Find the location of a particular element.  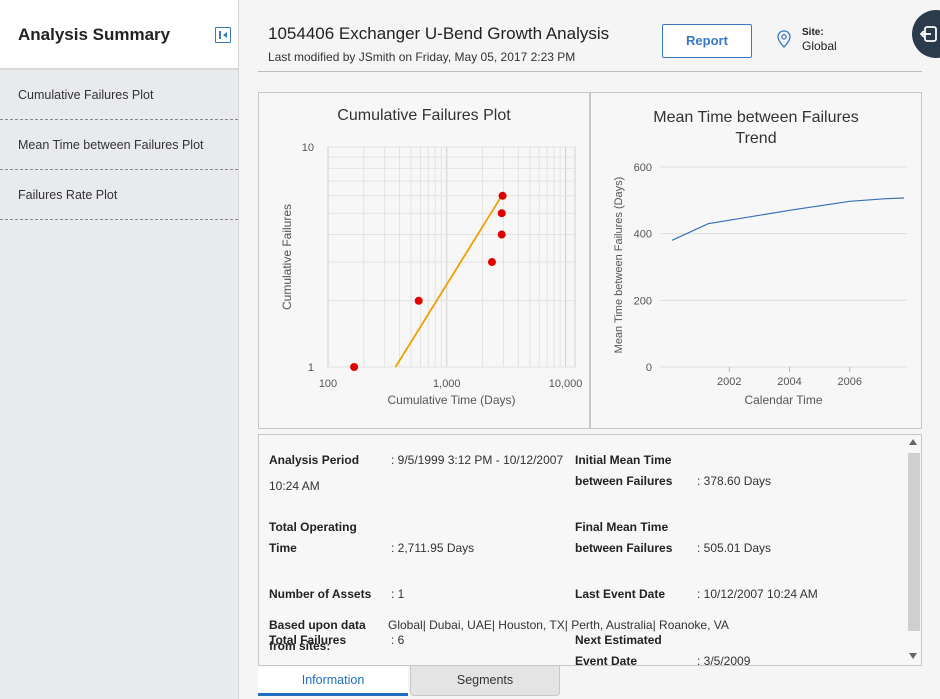

initial-mtbf-label: Initial Mean Time is located at coordinates (623, 460).